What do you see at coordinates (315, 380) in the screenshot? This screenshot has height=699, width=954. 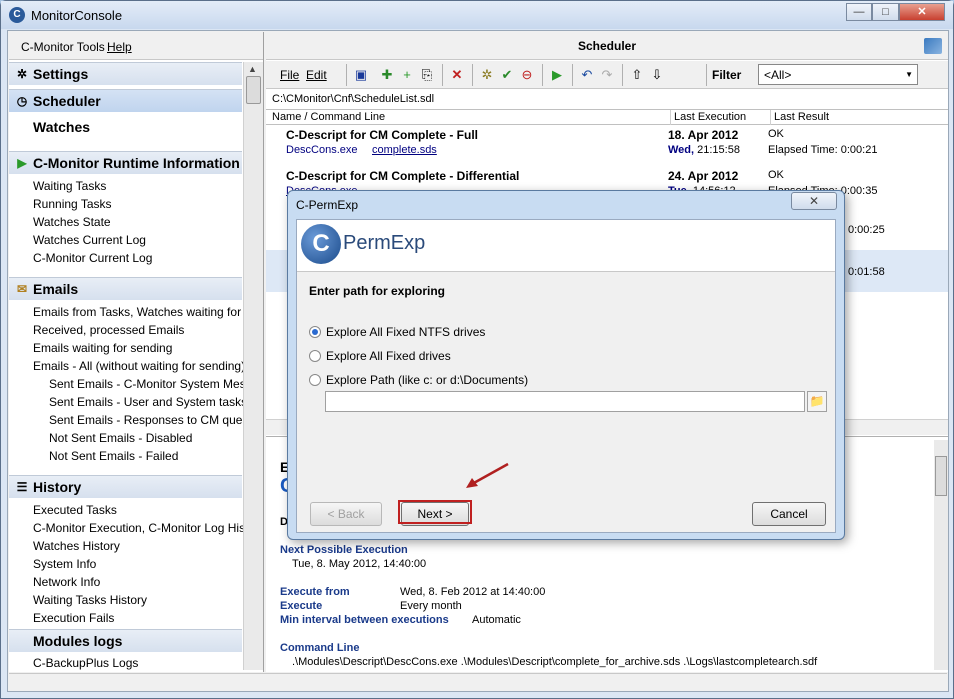 I see `radio-explore-path` at bounding box center [315, 380].